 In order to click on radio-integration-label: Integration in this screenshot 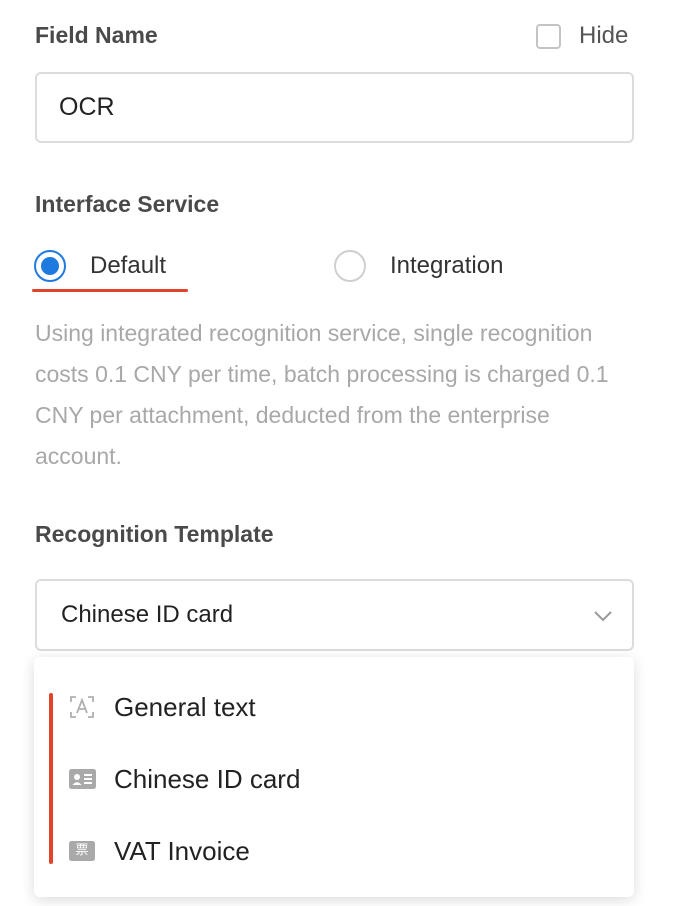, I will do `click(447, 265)`.